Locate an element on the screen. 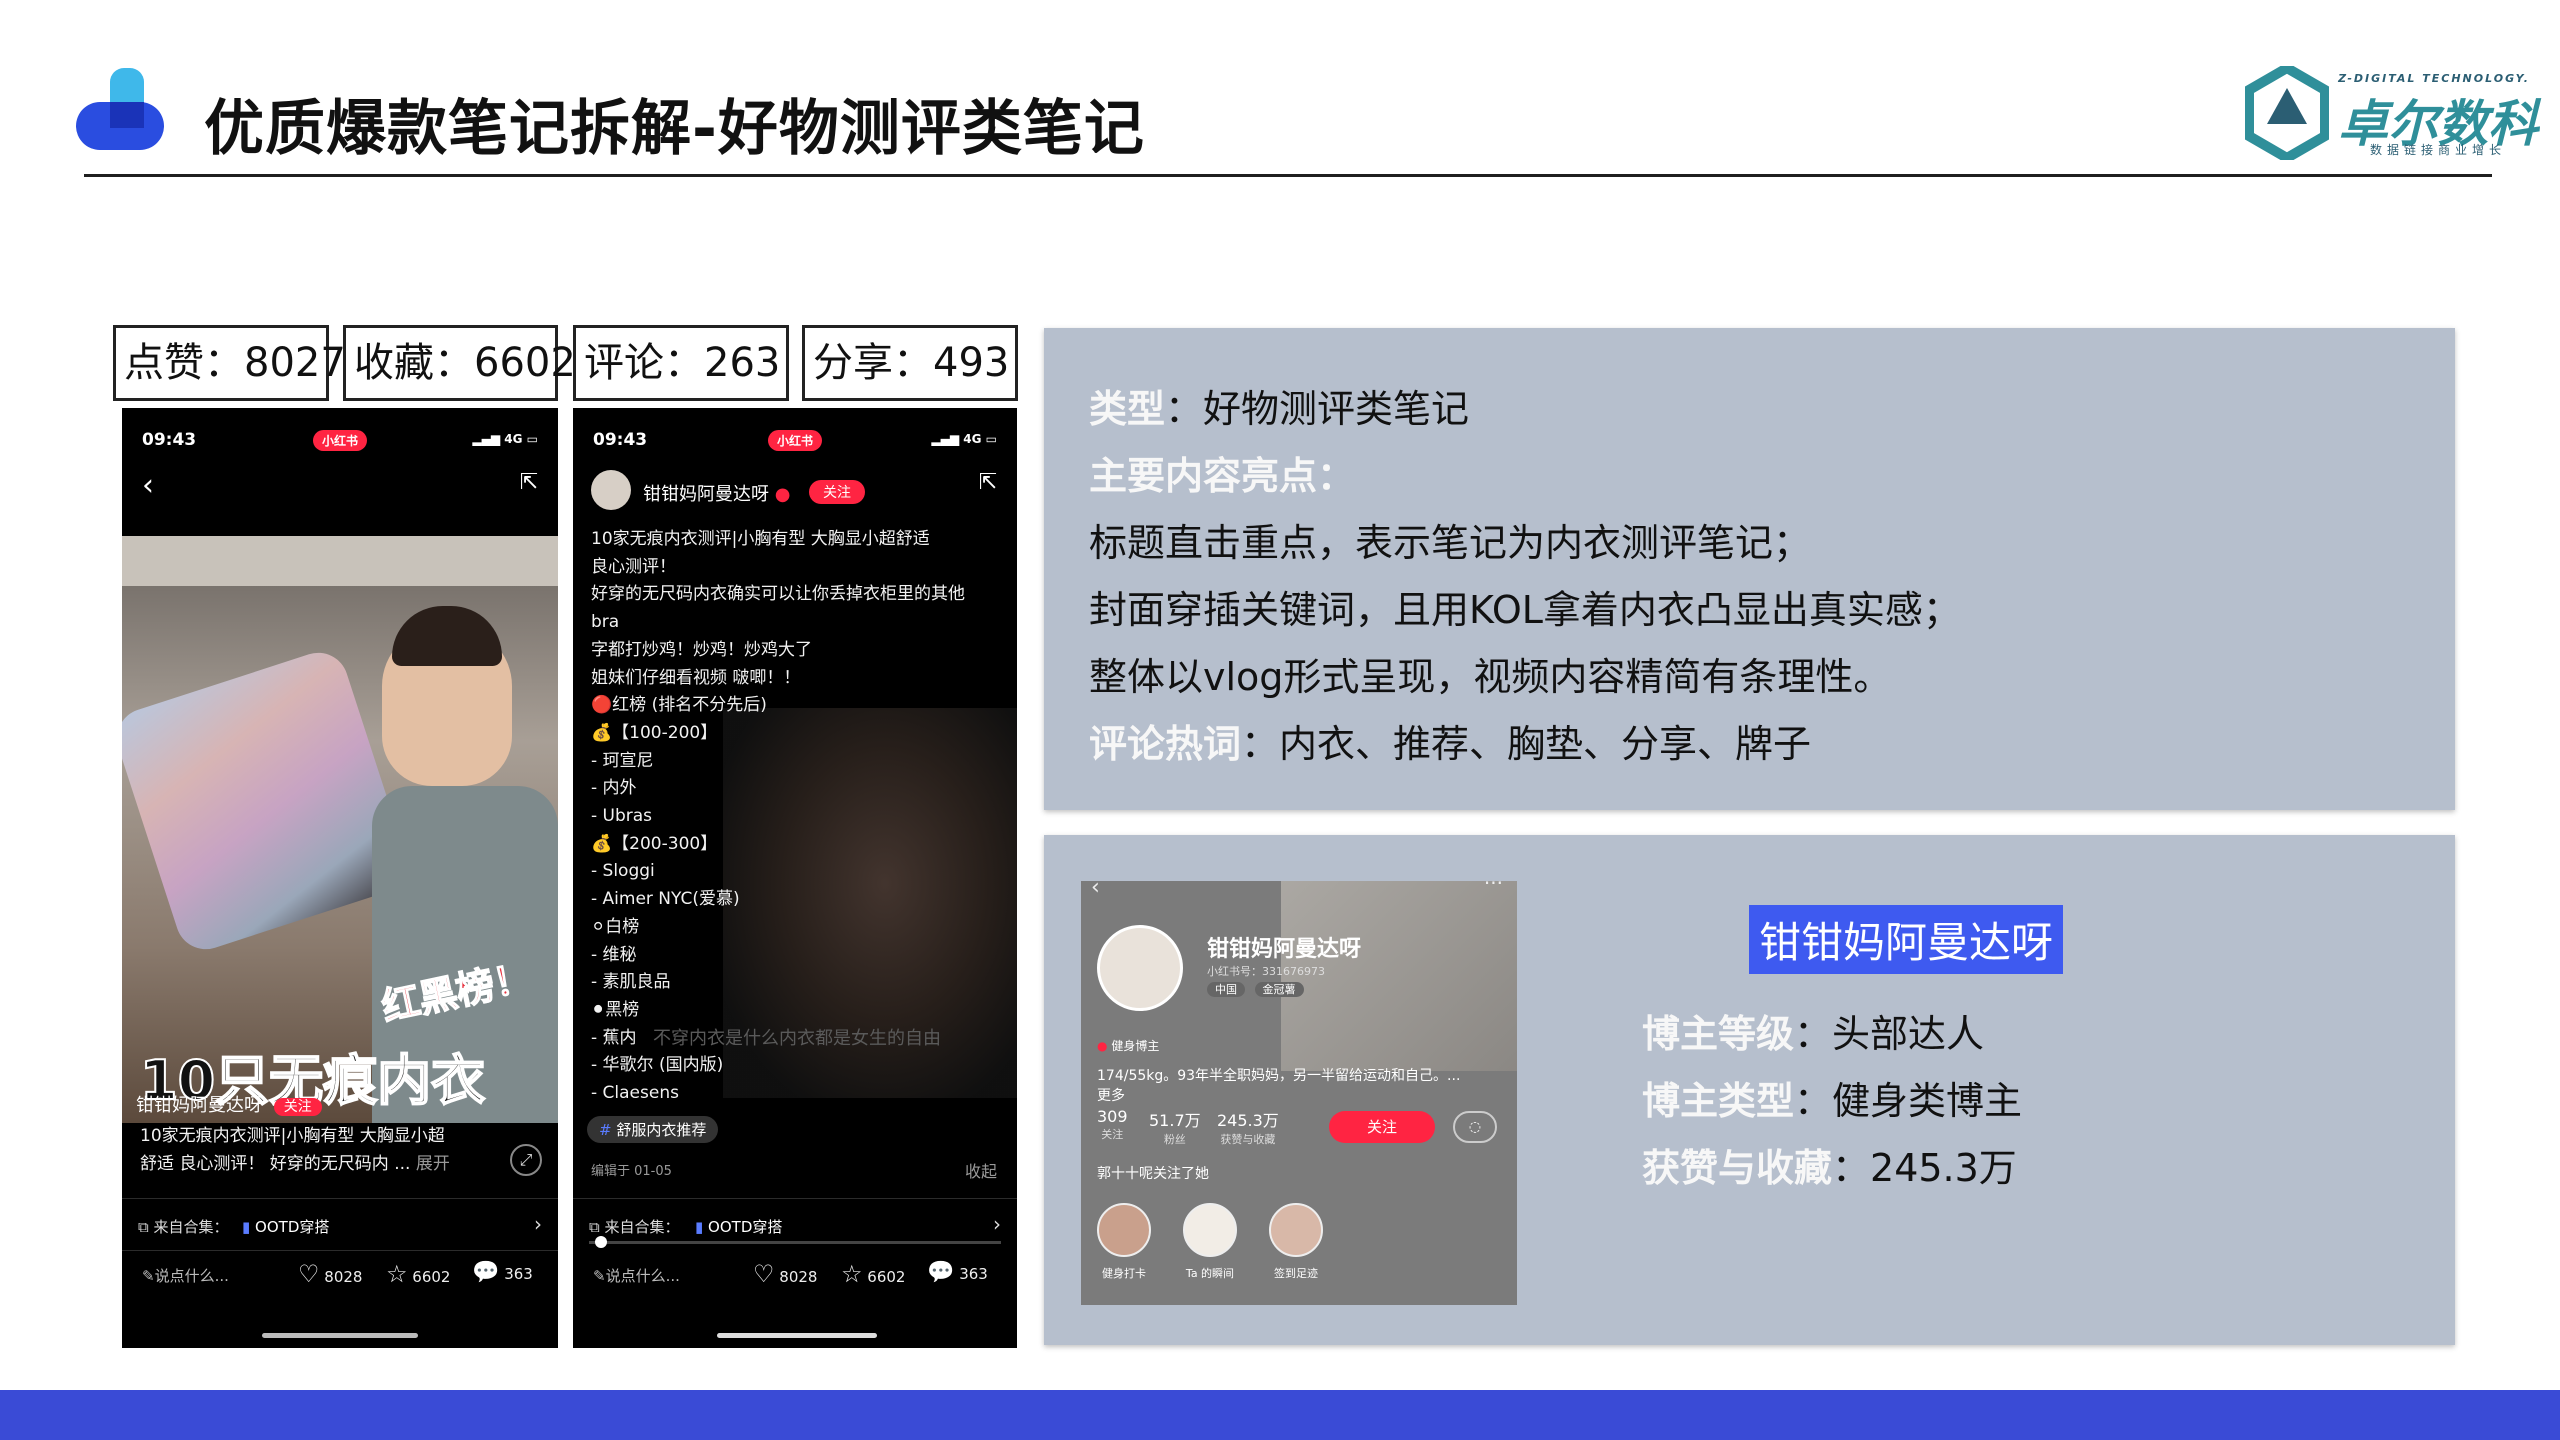  divider is located at coordinates (795, 1198).